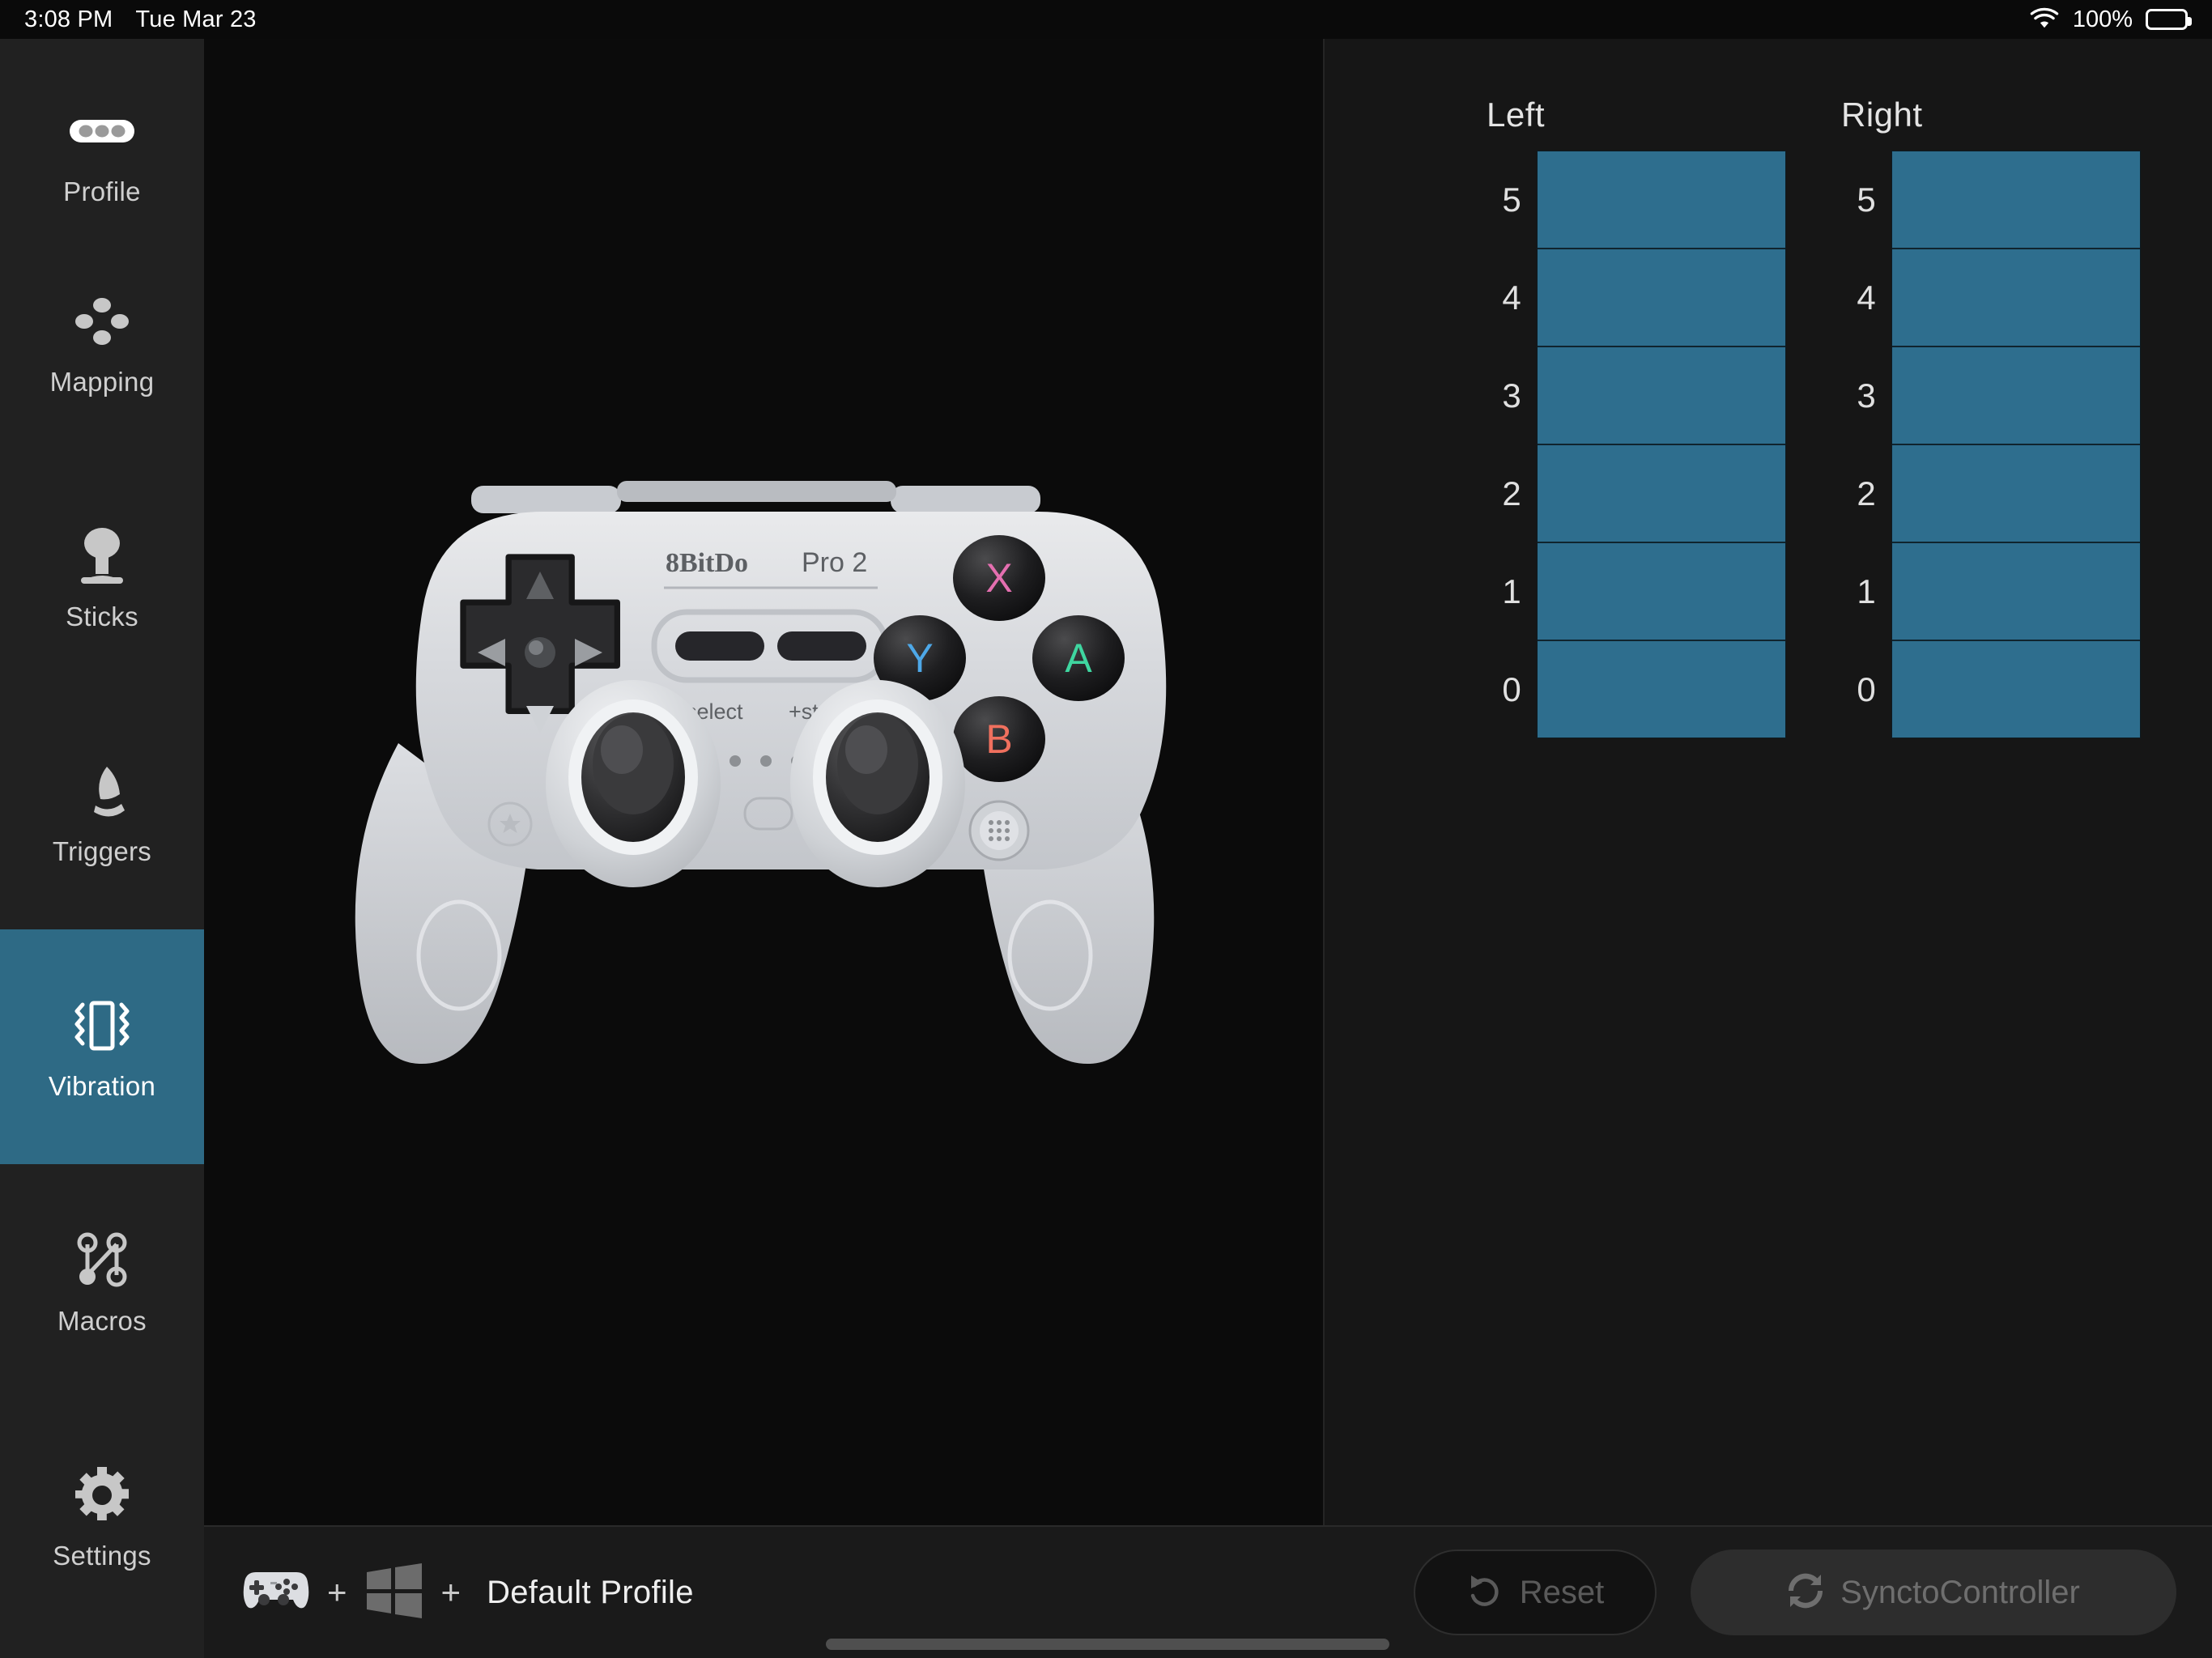  I want to click on undo-arrow-icon, so click(1485, 1592).